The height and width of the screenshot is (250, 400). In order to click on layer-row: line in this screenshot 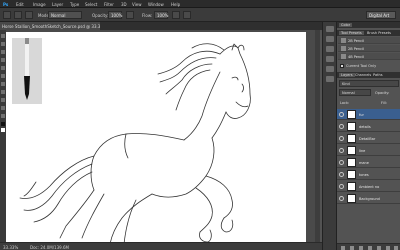, I will do `click(368, 150)`.